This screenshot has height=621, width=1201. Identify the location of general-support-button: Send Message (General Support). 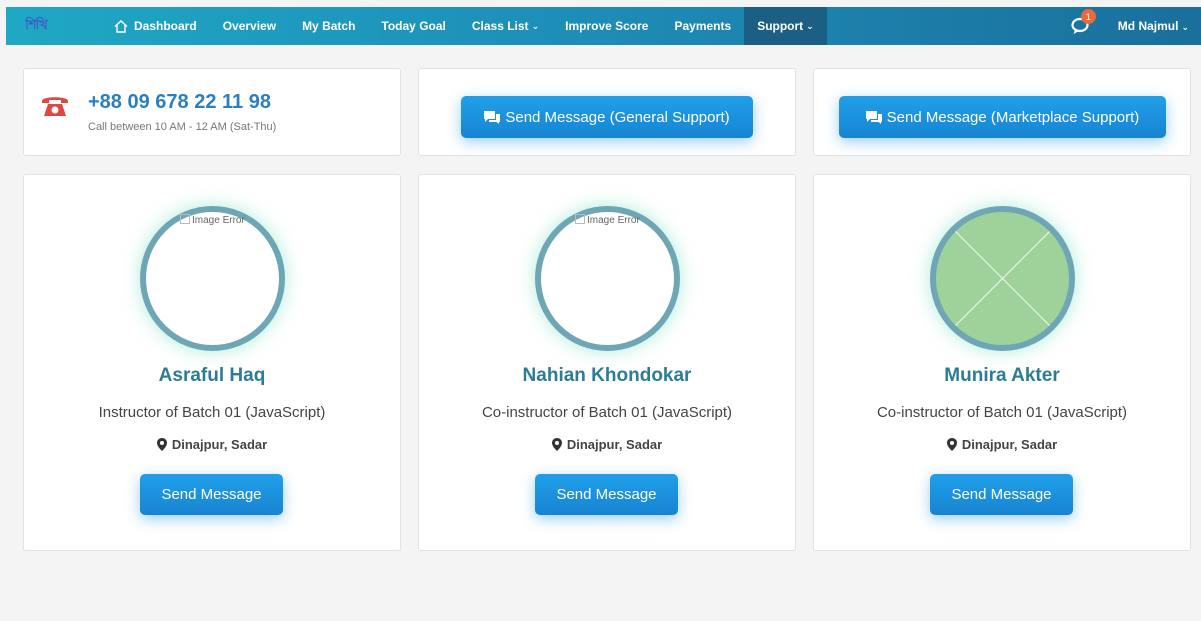
(607, 117).